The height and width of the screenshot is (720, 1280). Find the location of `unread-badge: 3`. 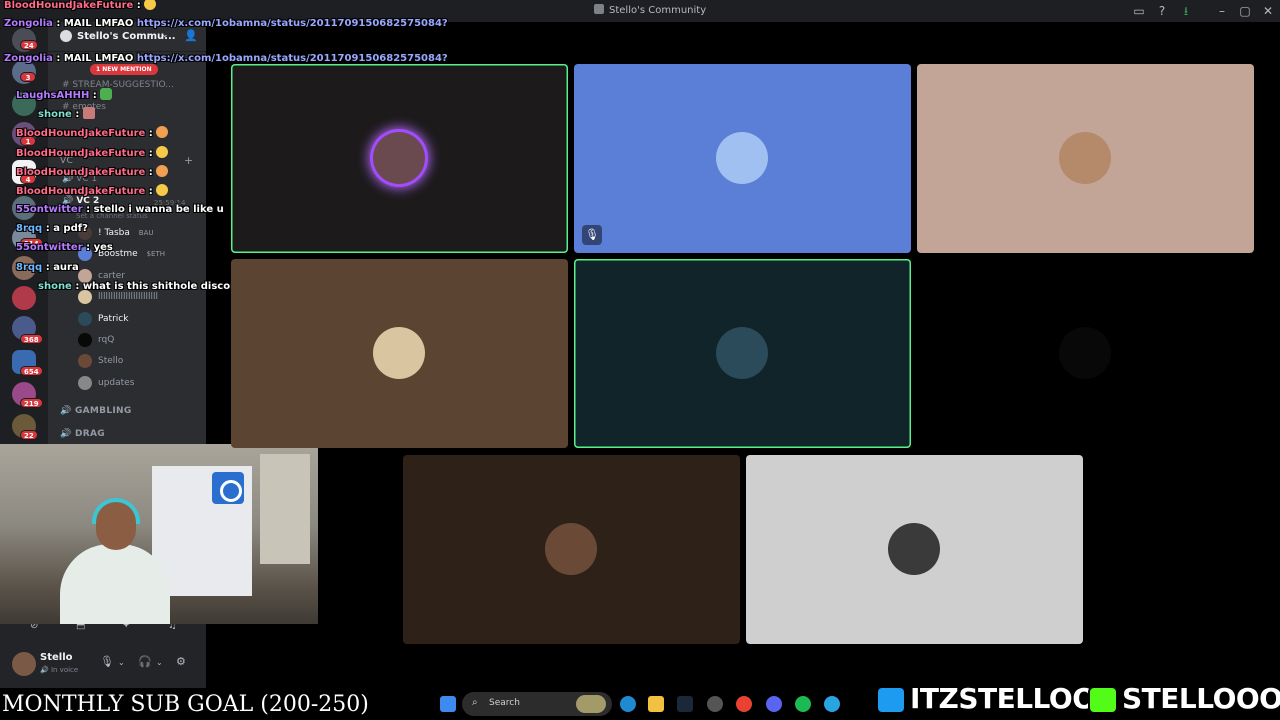

unread-badge: 3 is located at coordinates (28, 77).